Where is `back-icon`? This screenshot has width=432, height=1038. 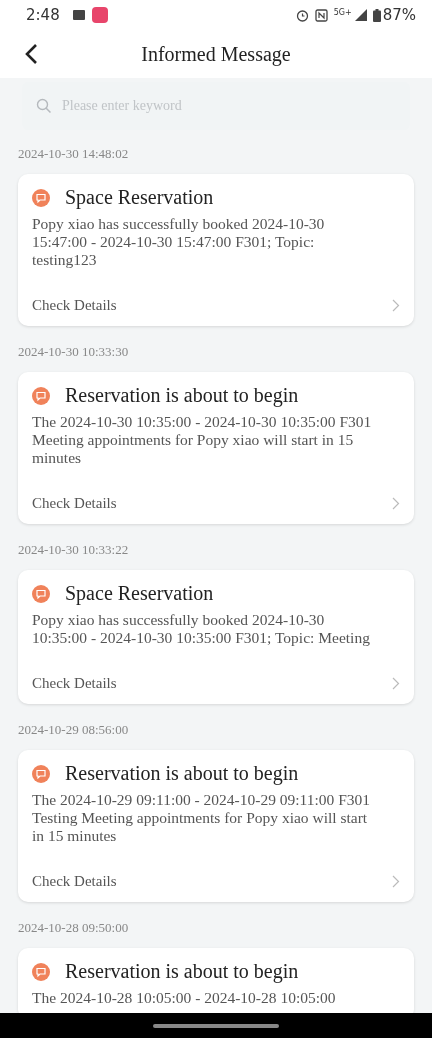
back-icon is located at coordinates (31, 54).